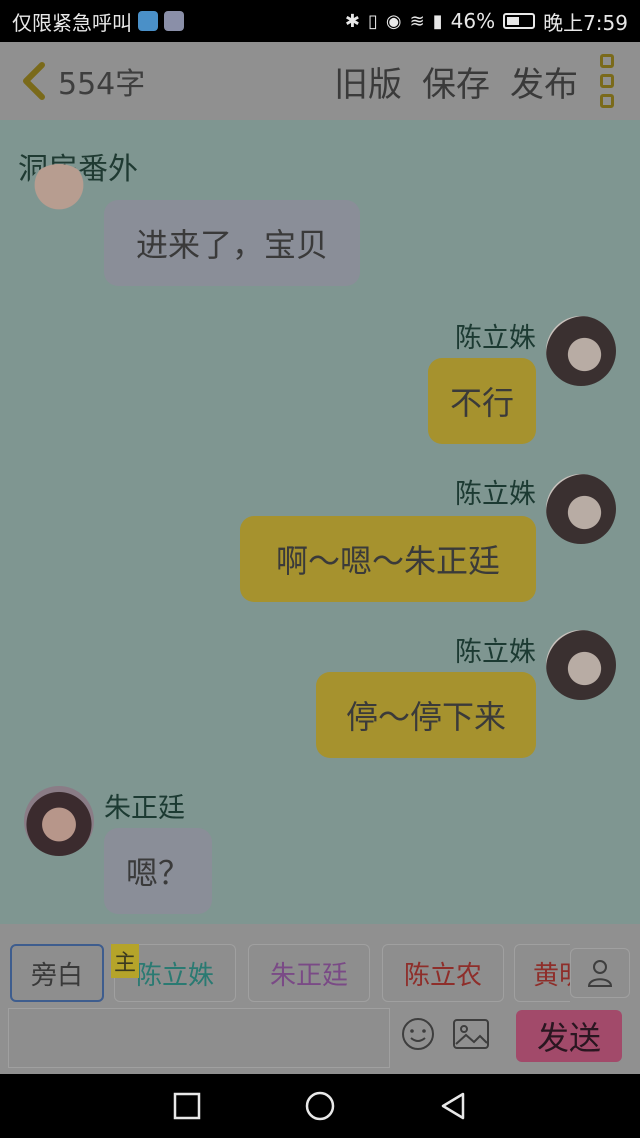 This screenshot has height=1138, width=640. I want to click on header-actions: 旧版 保存 发布, so click(456, 81).